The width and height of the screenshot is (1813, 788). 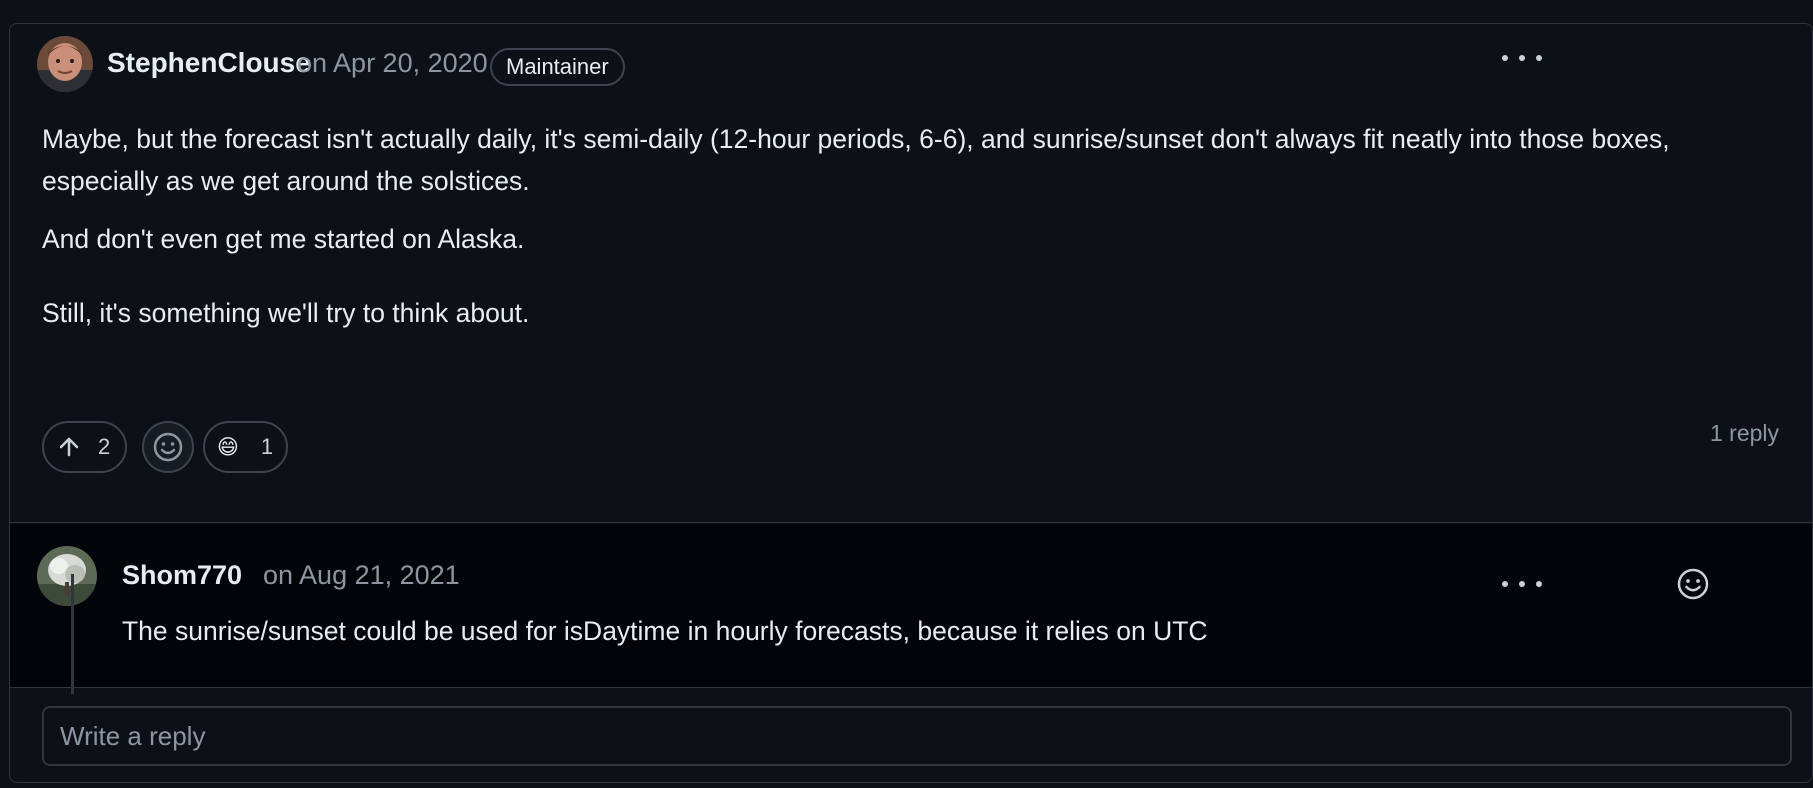 What do you see at coordinates (69, 447) in the screenshot?
I see `arrow-up-icon` at bounding box center [69, 447].